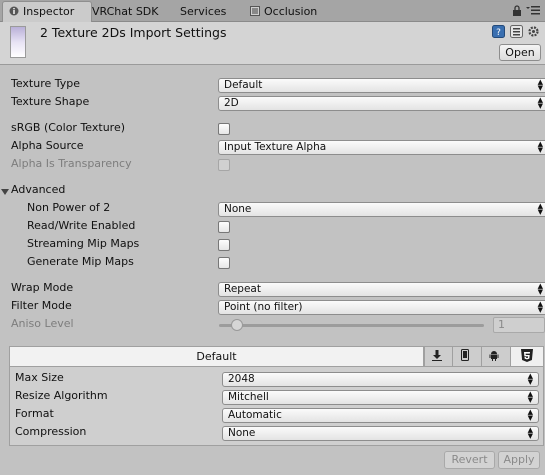 The width and height of the screenshot is (545, 475). What do you see at coordinates (520, 52) in the screenshot?
I see `open-button: Open` at bounding box center [520, 52].